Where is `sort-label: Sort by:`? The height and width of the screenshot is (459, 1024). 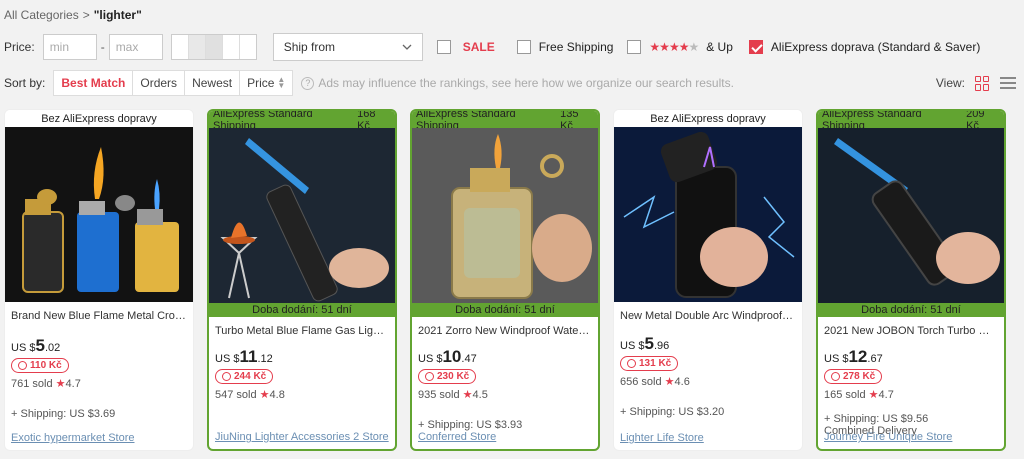
sort-label: Sort by: is located at coordinates (25, 83).